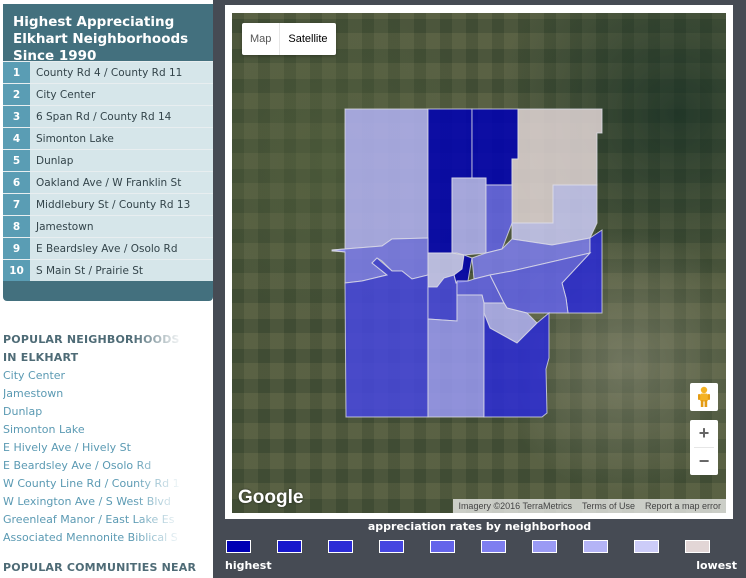 The image size is (746, 578). I want to click on neighborhood-name: Jamestown, so click(61, 226).